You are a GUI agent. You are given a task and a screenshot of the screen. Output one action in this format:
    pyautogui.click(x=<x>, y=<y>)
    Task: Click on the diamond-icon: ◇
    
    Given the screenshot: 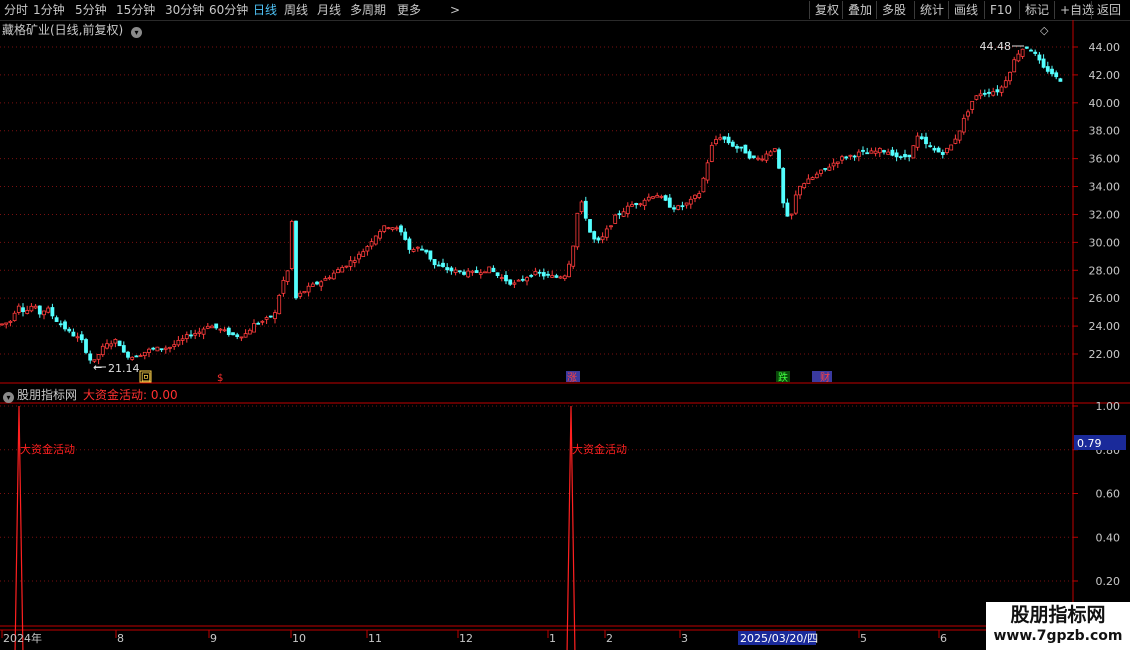 What is the action you would take?
    pyautogui.click(x=1044, y=30)
    